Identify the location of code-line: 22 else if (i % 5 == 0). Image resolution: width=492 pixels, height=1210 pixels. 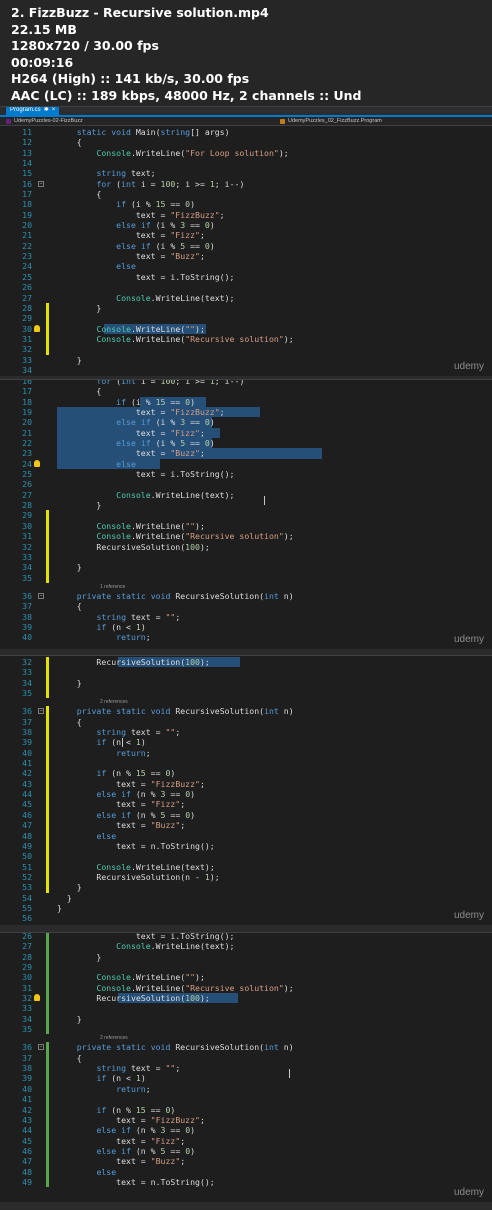
(246, 443).